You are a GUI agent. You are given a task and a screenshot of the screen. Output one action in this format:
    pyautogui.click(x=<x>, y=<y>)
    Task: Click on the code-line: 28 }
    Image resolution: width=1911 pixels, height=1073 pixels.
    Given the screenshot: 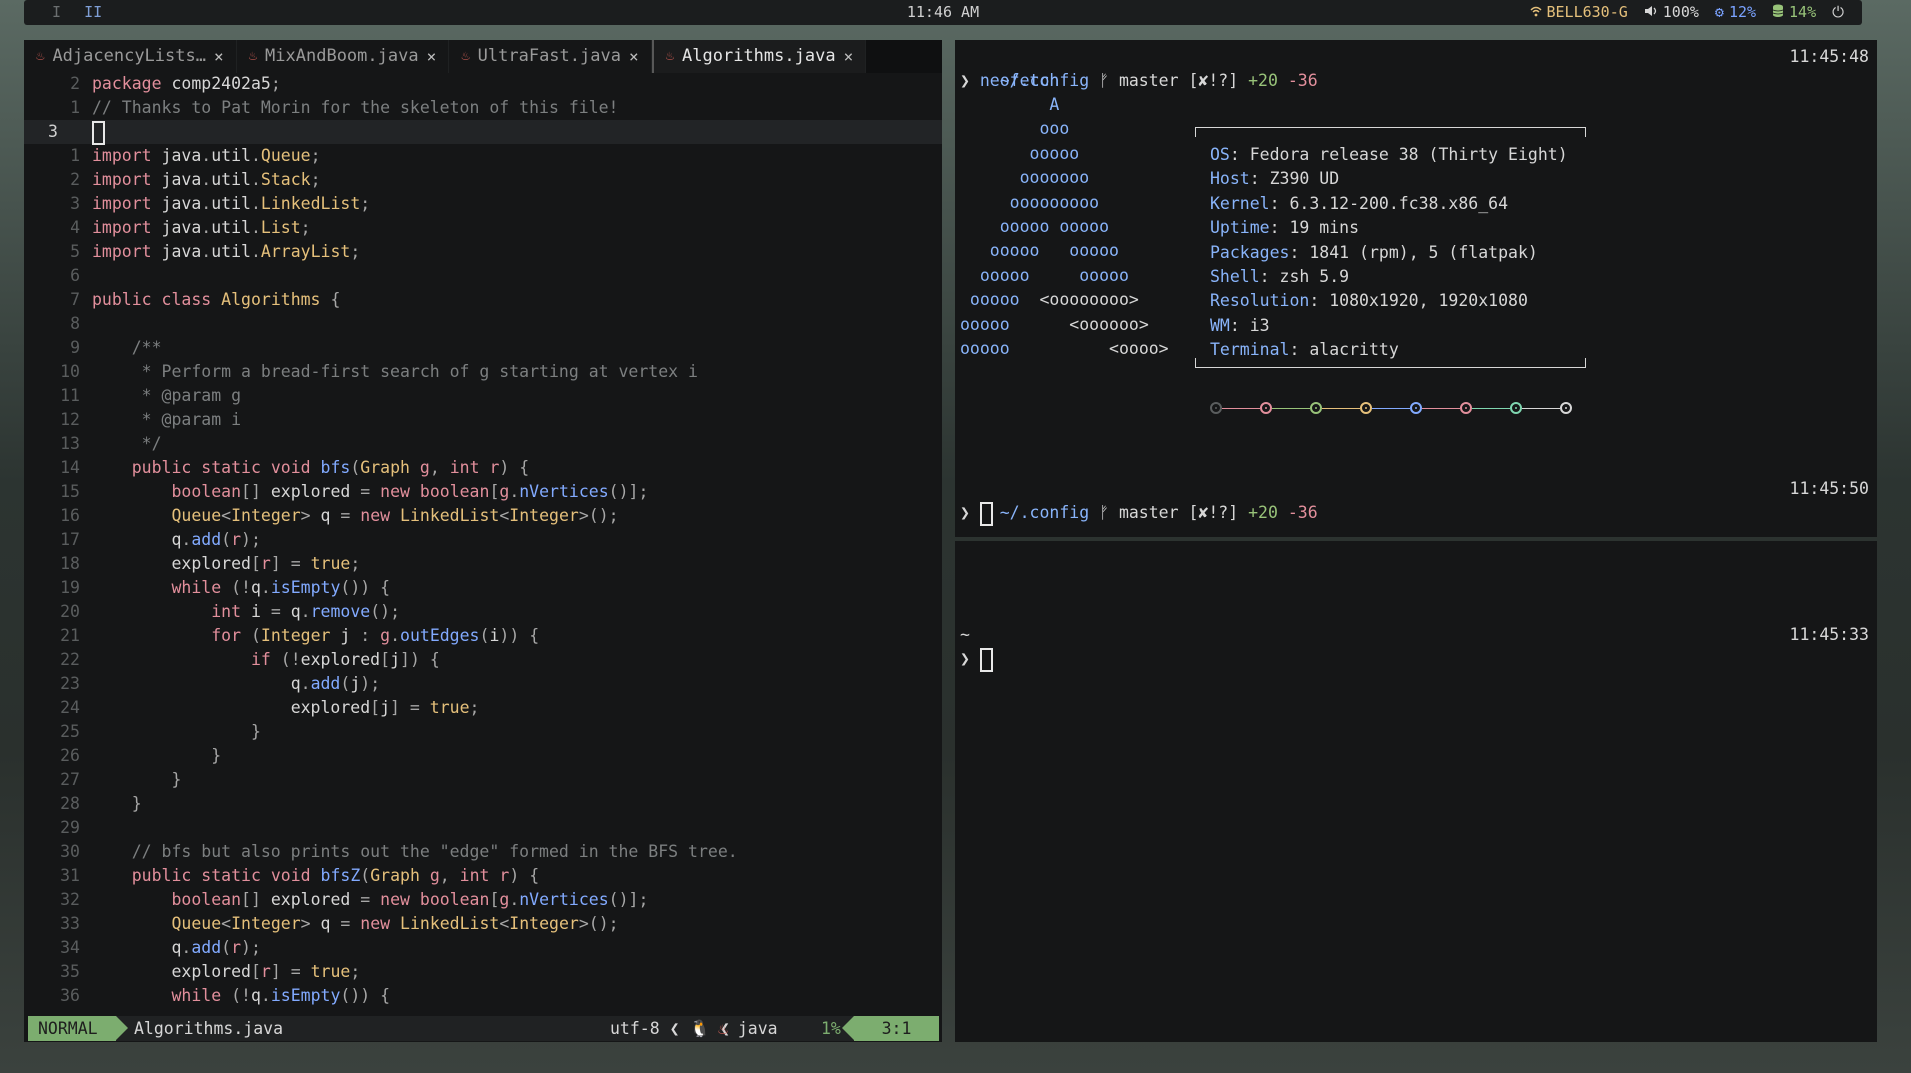 What is the action you would take?
    pyautogui.click(x=483, y=804)
    